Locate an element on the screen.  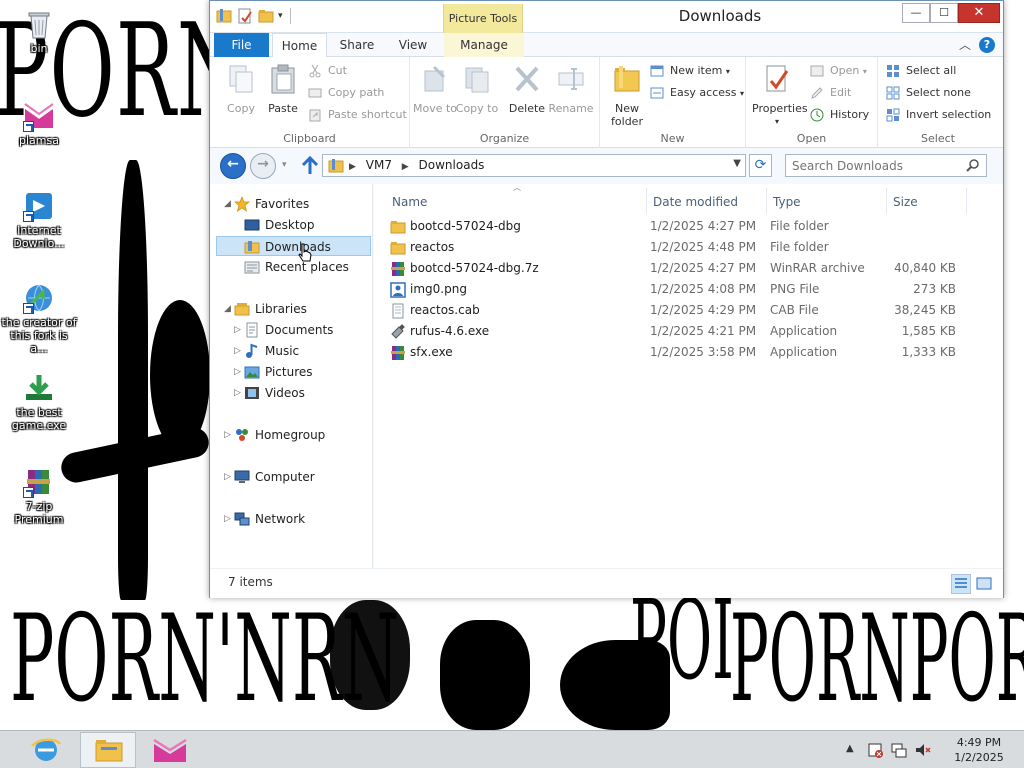
copy-path-button: Copy path is located at coordinates (346, 93).